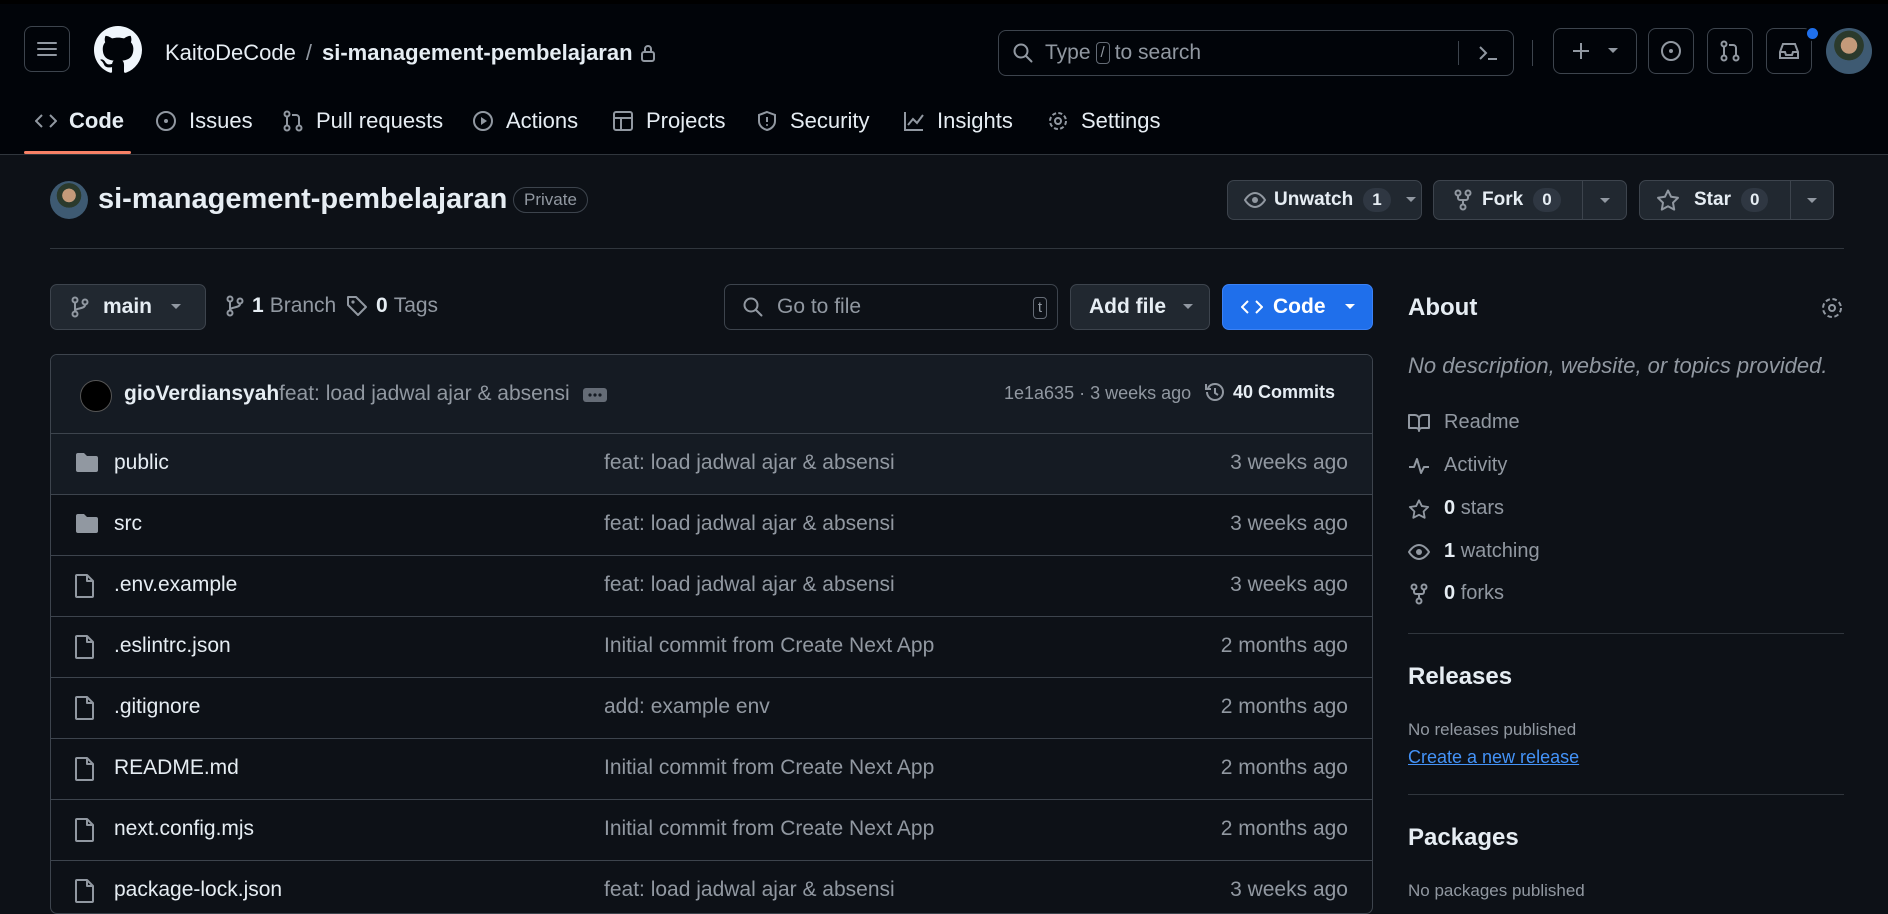 The width and height of the screenshot is (1888, 914). Describe the element at coordinates (1068, 52) in the screenshot. I see `search-placeholder-pre: Type` at that location.